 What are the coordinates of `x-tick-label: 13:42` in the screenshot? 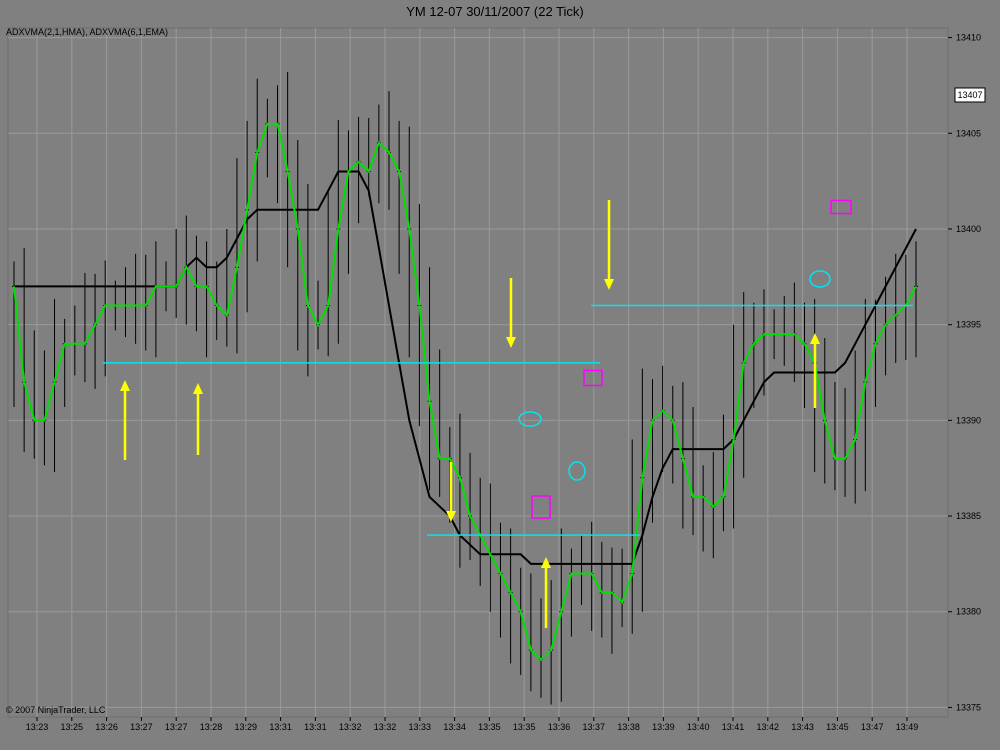 It's located at (768, 727).